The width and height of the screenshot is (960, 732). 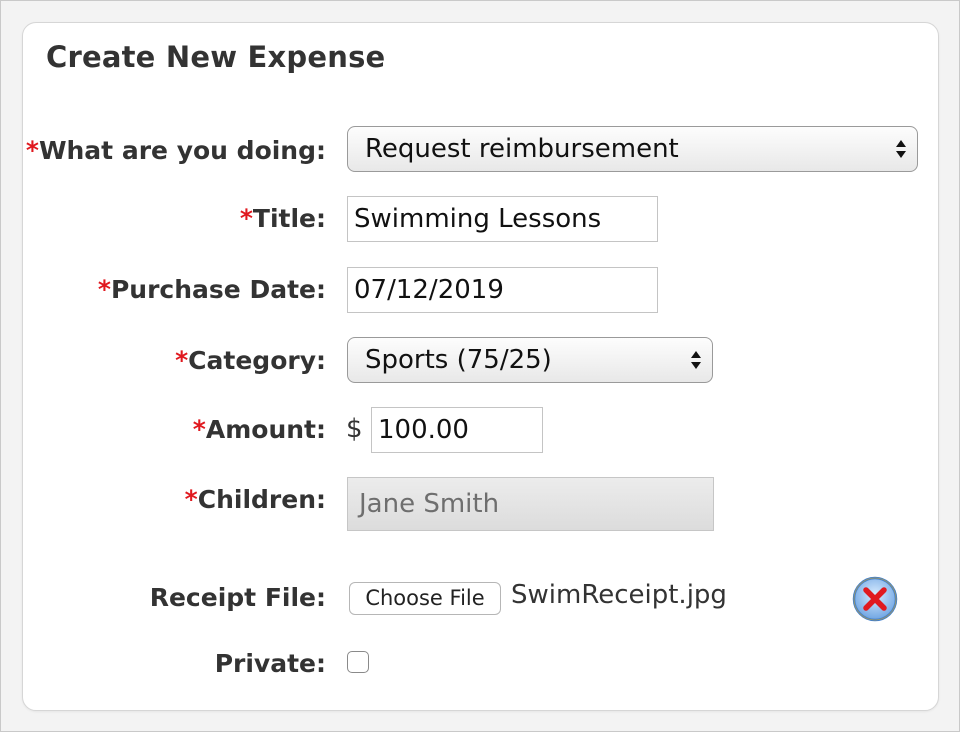 What do you see at coordinates (875, 599) in the screenshot?
I see `remove-file-icon` at bounding box center [875, 599].